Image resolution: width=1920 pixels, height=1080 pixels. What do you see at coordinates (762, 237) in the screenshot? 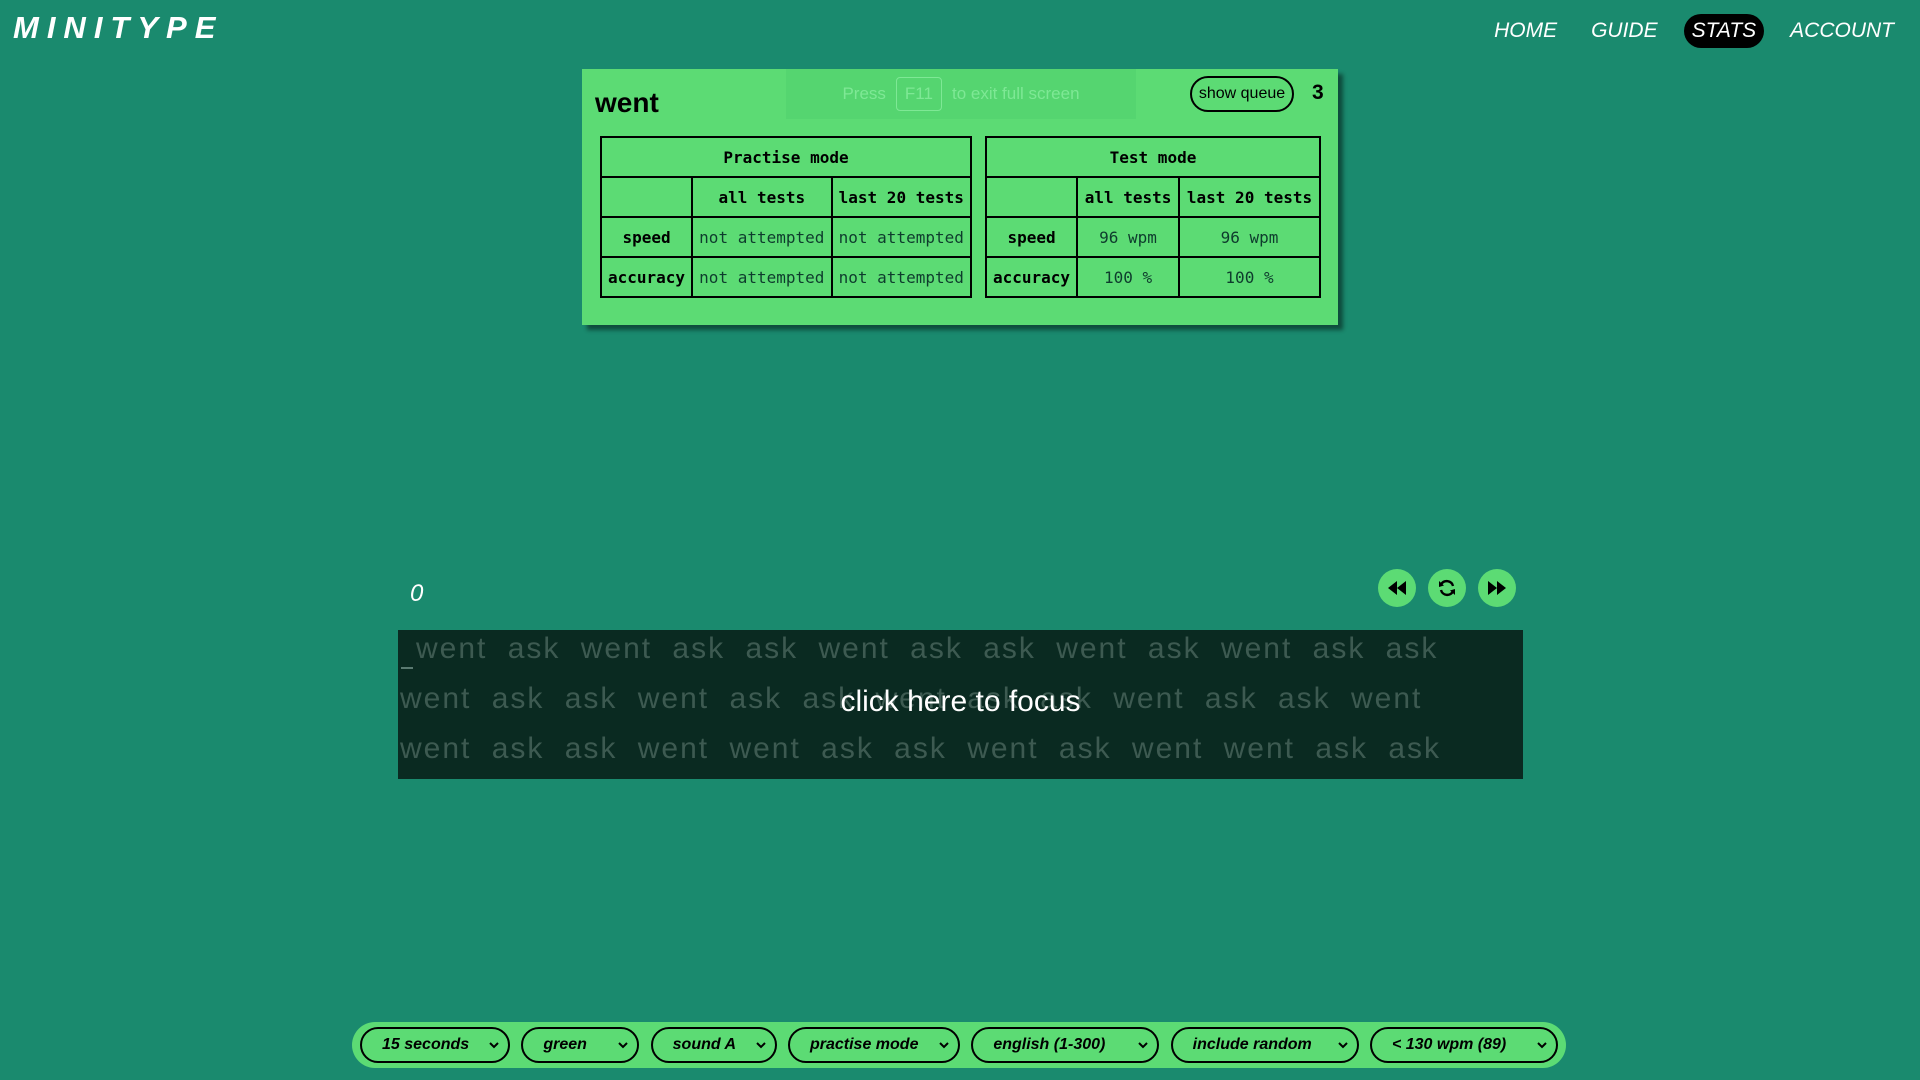
I see `practise-speed-all: not attempted` at bounding box center [762, 237].